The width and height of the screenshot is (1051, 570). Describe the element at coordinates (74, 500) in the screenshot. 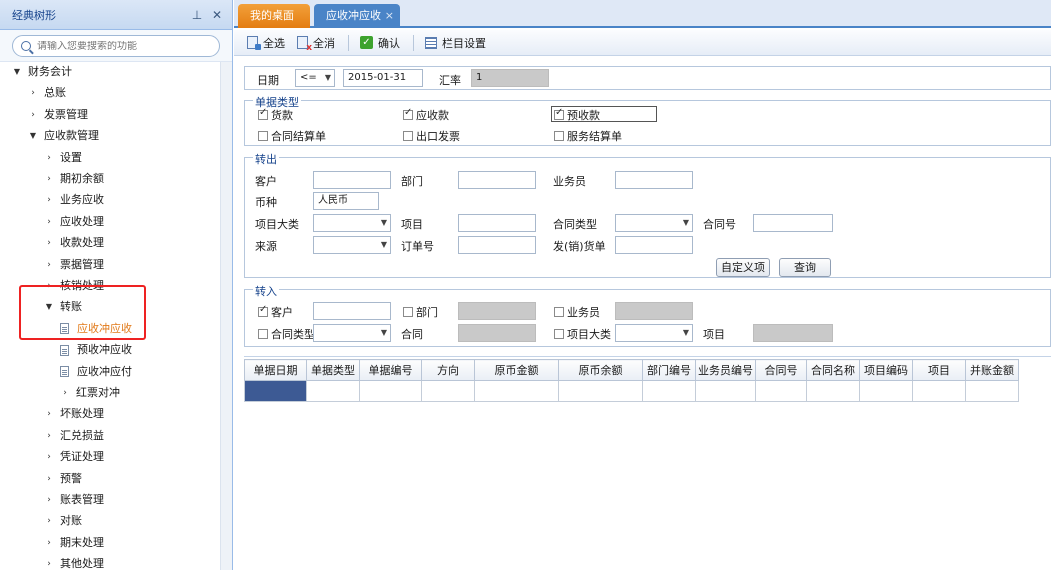

I see `tree-item: › 账表管理` at that location.